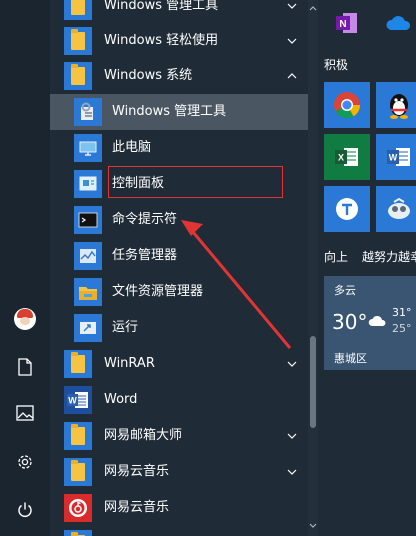 This screenshot has width=416, height=536. I want to click on netease-music-icon, so click(78, 508).